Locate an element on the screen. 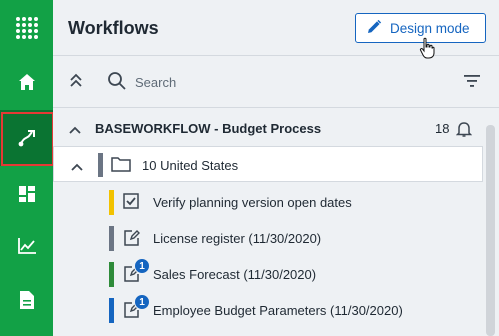 The width and height of the screenshot is (499, 336). task-row: License register (11/30/2020) is located at coordinates (268, 238).